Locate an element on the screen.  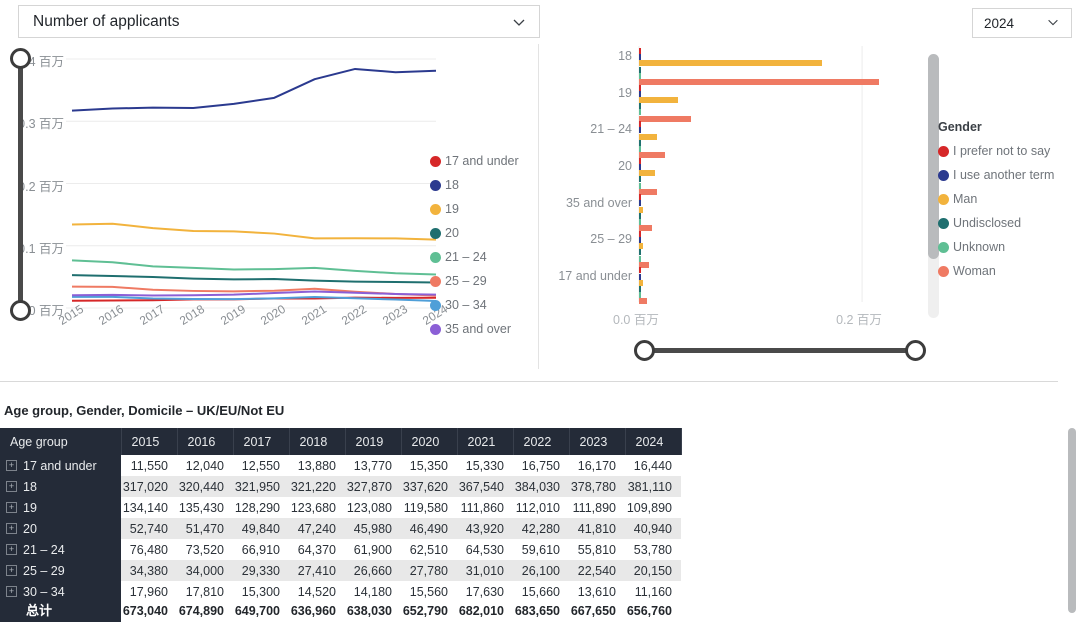
table-col-header-year: 2016 is located at coordinates (205, 441).